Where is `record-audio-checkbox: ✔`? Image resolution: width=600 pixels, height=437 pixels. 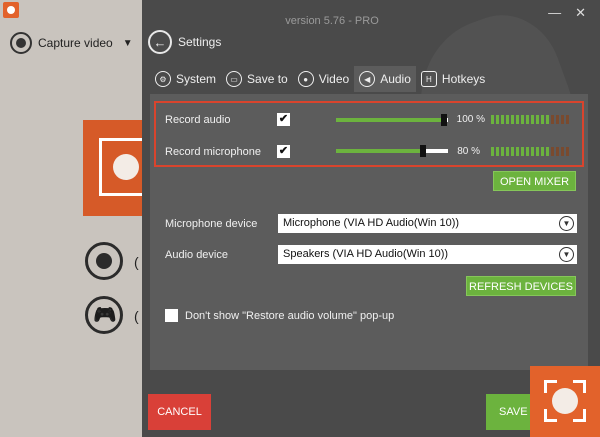
record-audio-checkbox: ✔ is located at coordinates (283, 119).